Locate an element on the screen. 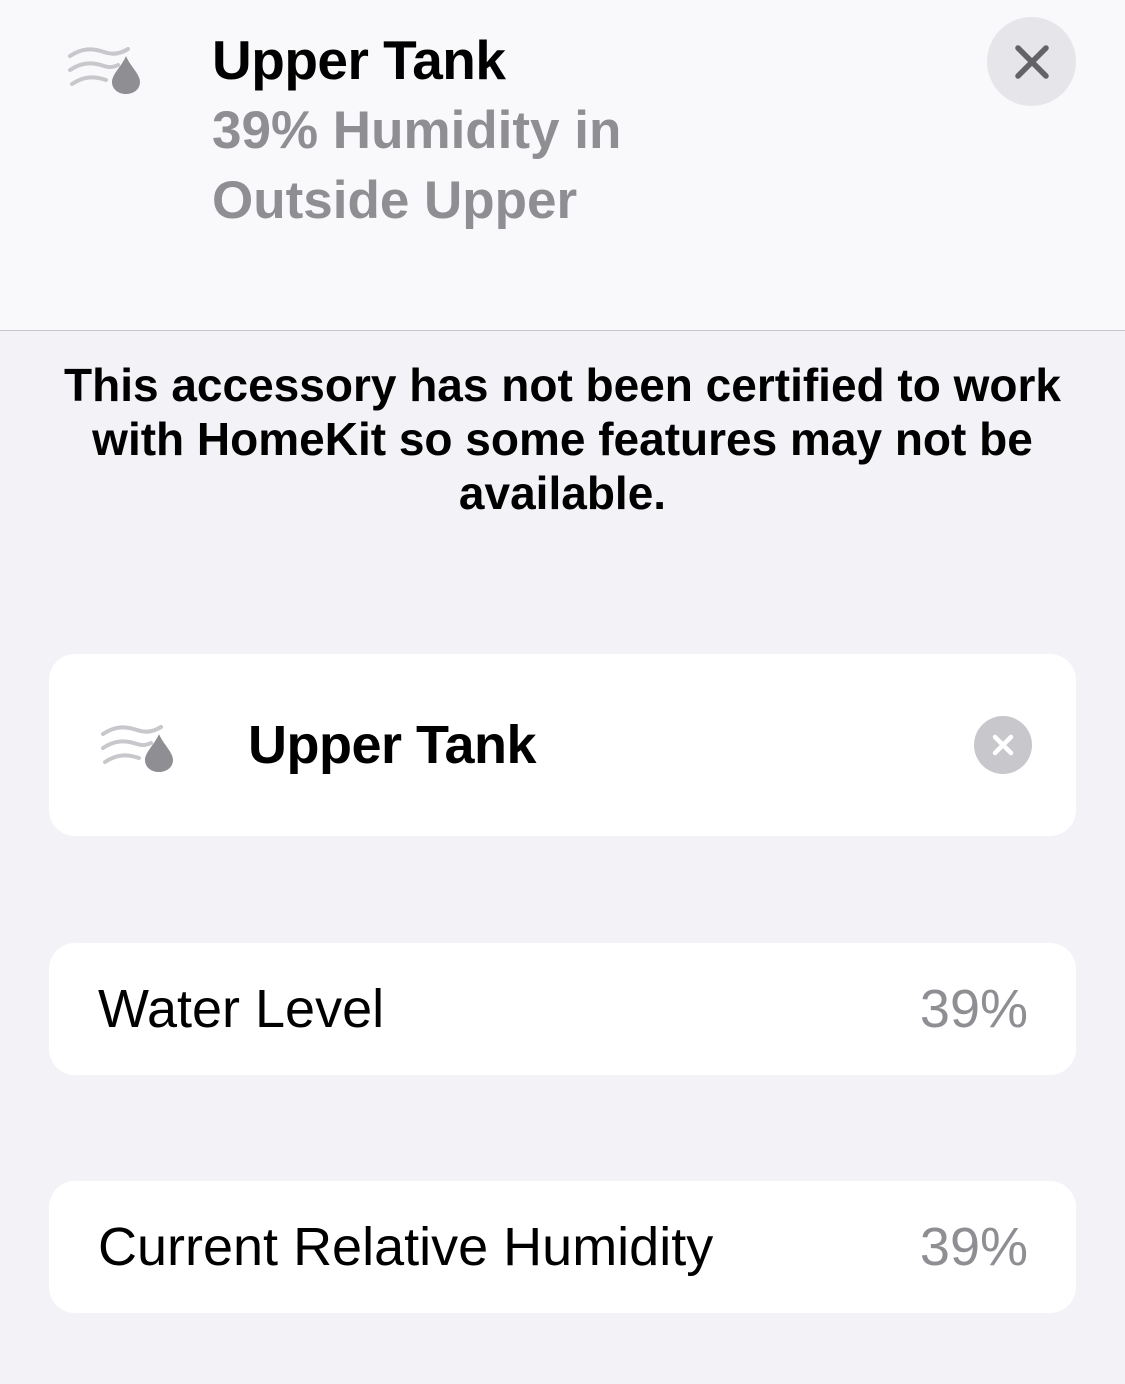 The image size is (1125, 1384). clear-name-button is located at coordinates (1003, 745).